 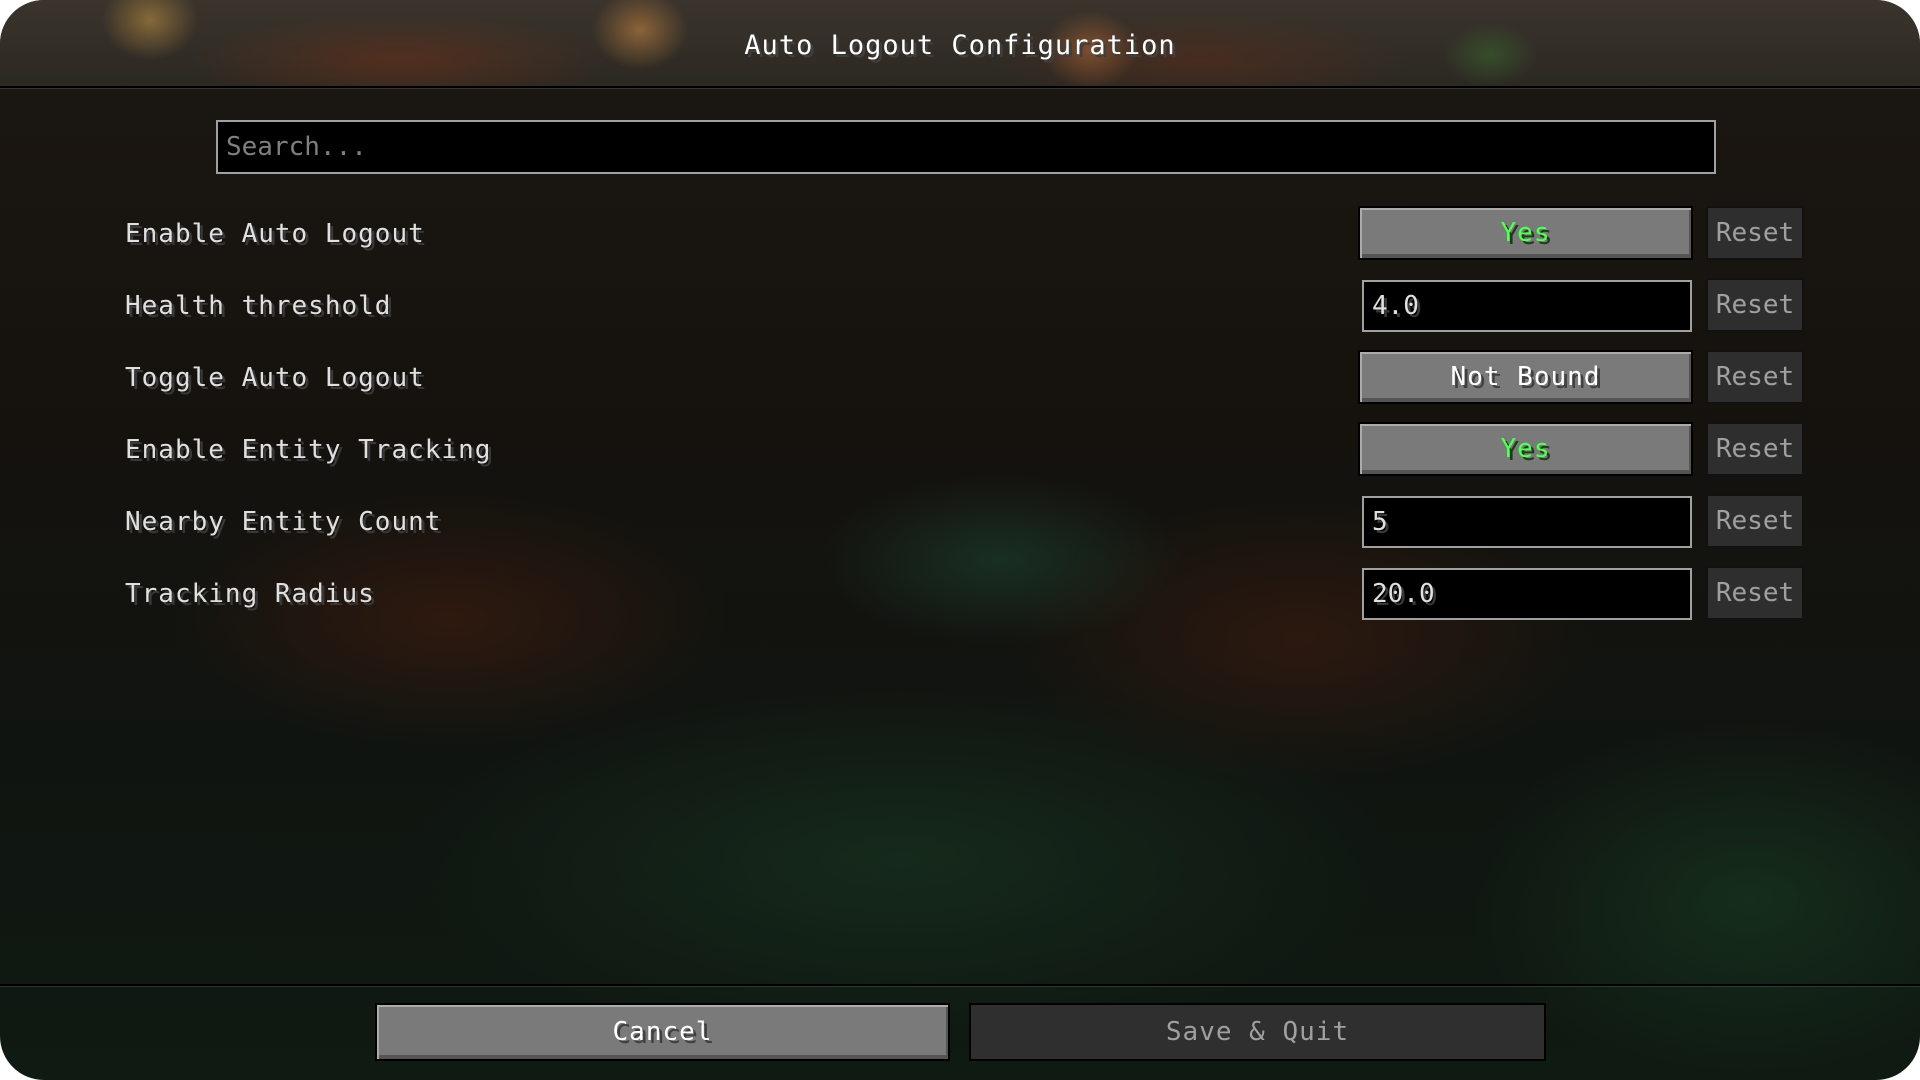 I want to click on tracking-radius-input, so click(x=1527, y=594).